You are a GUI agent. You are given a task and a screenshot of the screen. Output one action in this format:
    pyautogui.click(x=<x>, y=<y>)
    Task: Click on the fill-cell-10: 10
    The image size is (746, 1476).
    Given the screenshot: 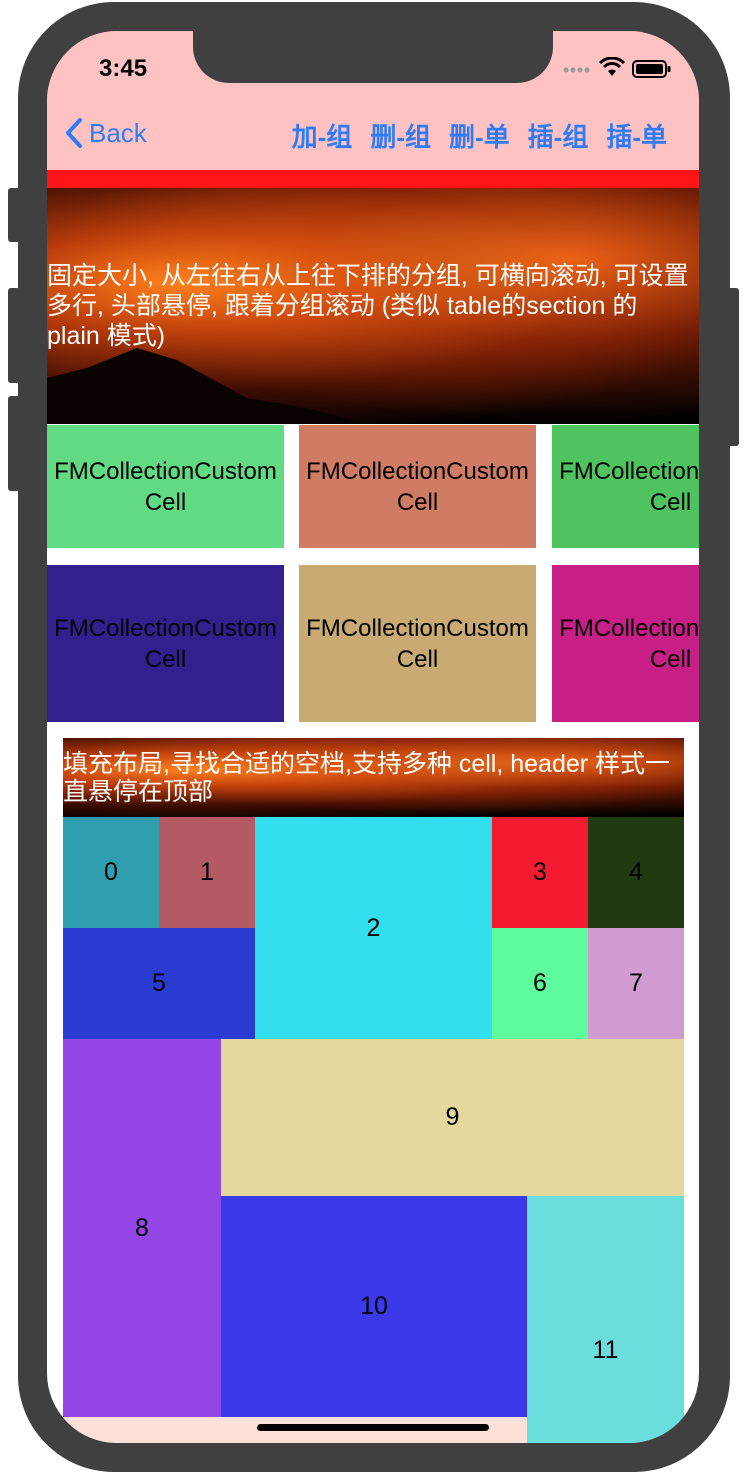 What is the action you would take?
    pyautogui.click(x=374, y=1306)
    